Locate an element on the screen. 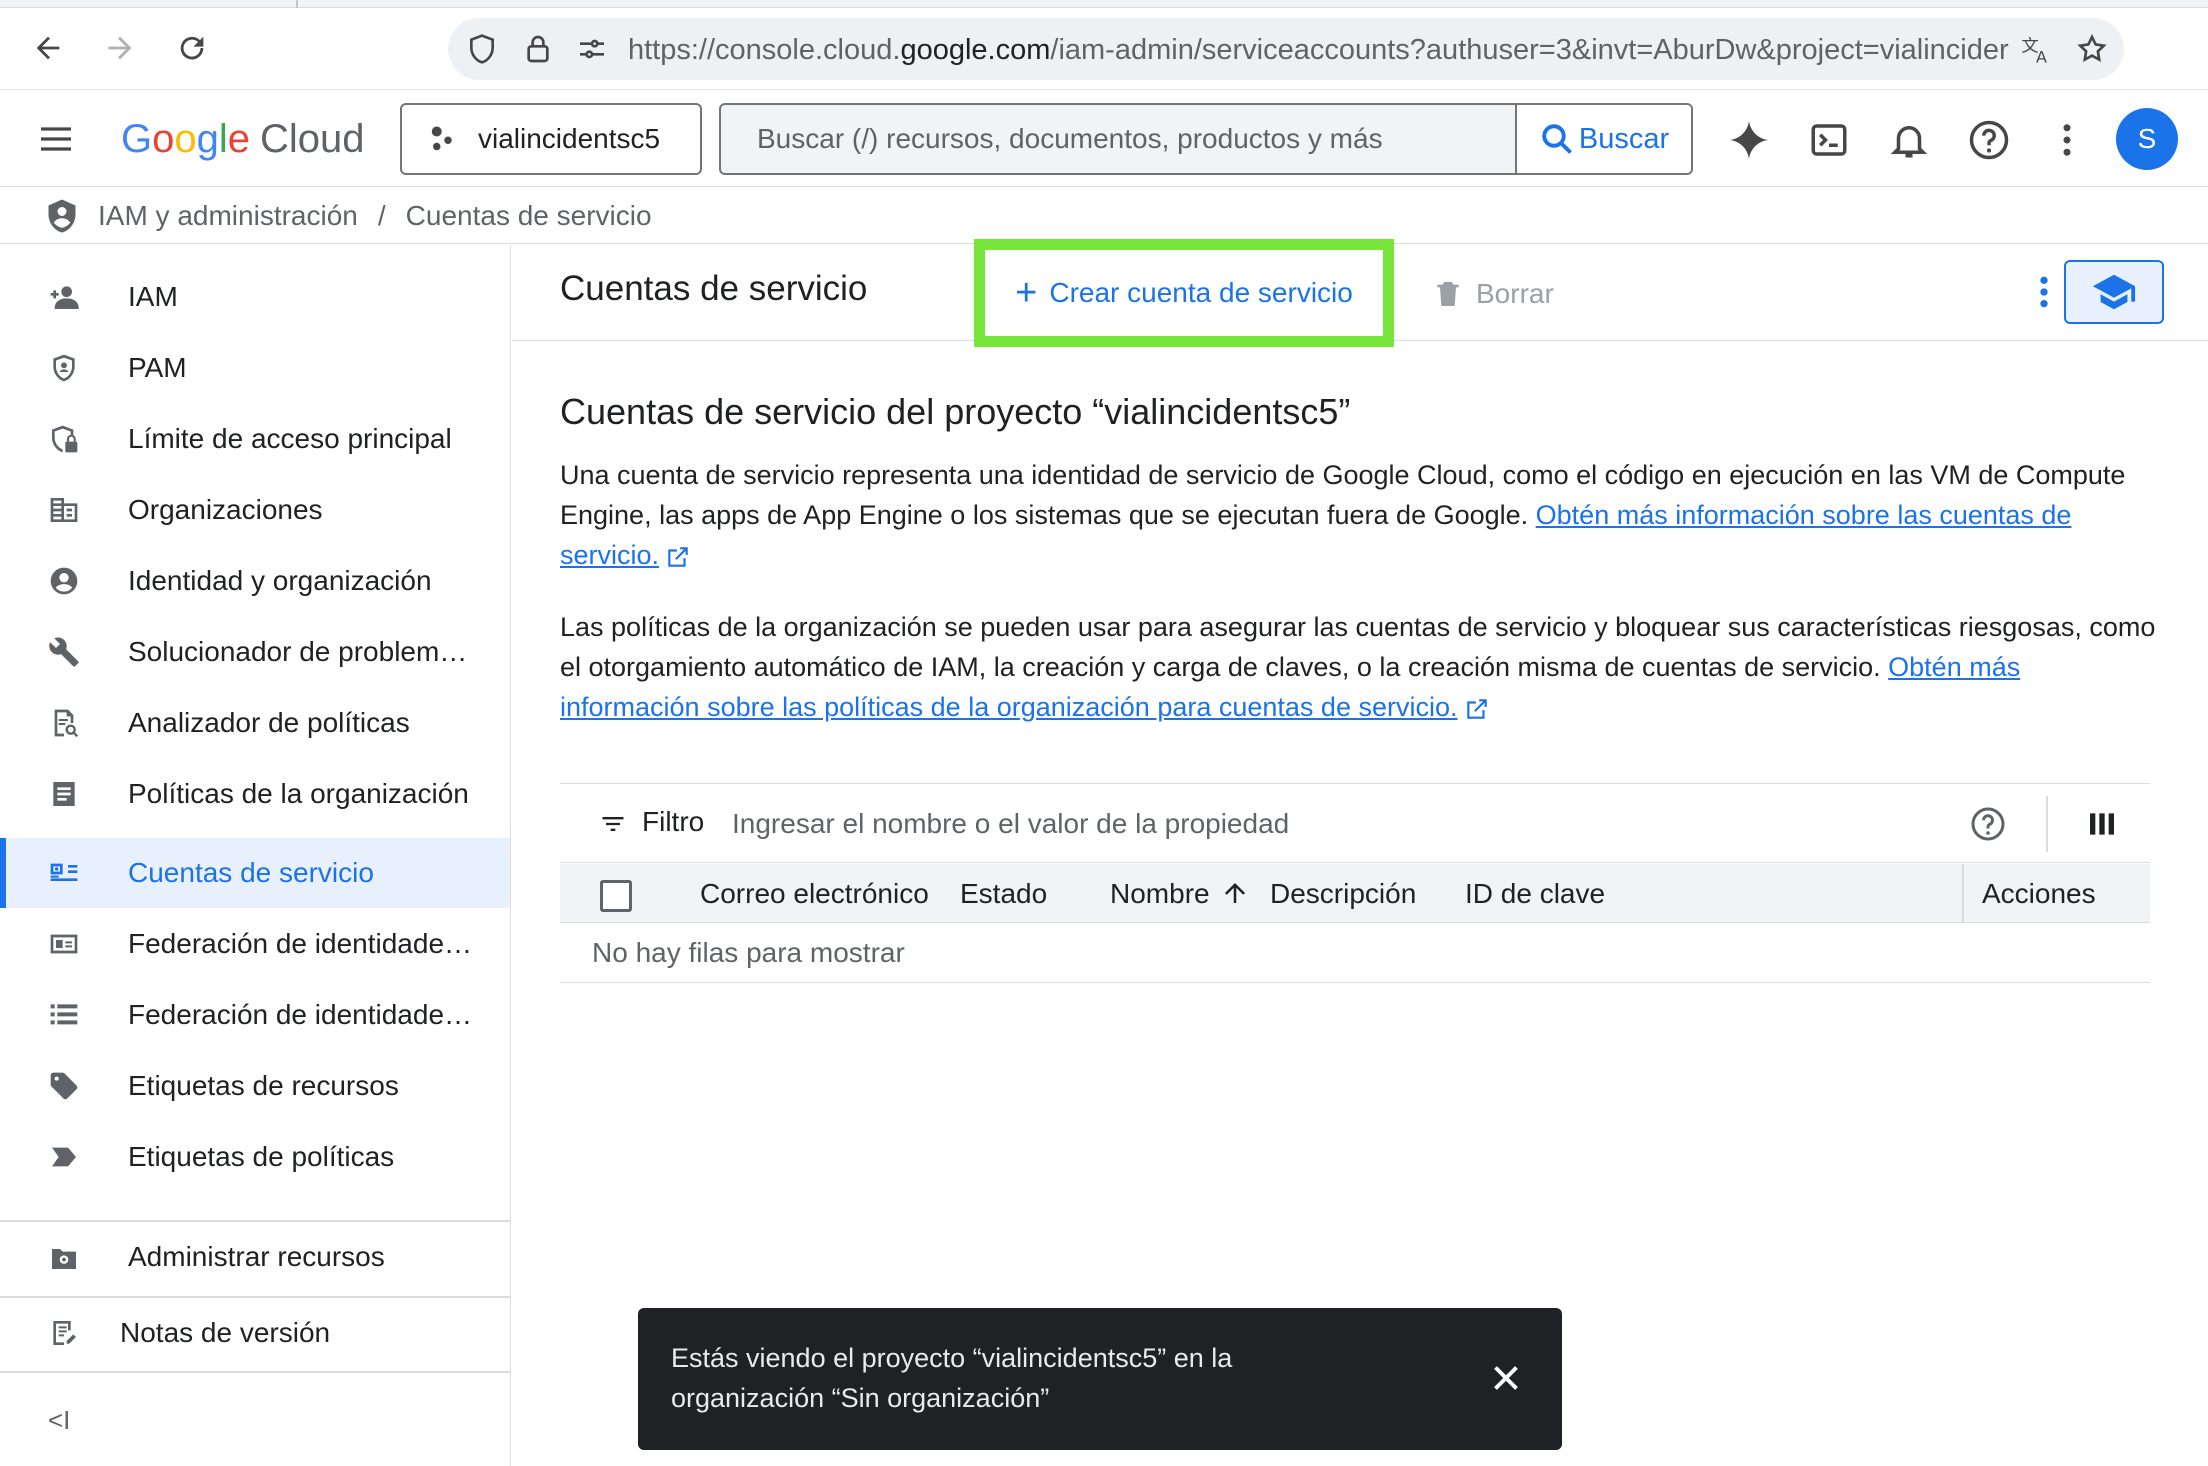 This screenshot has height=1466, width=2208. graduation-cap-icon is located at coordinates (2114, 292).